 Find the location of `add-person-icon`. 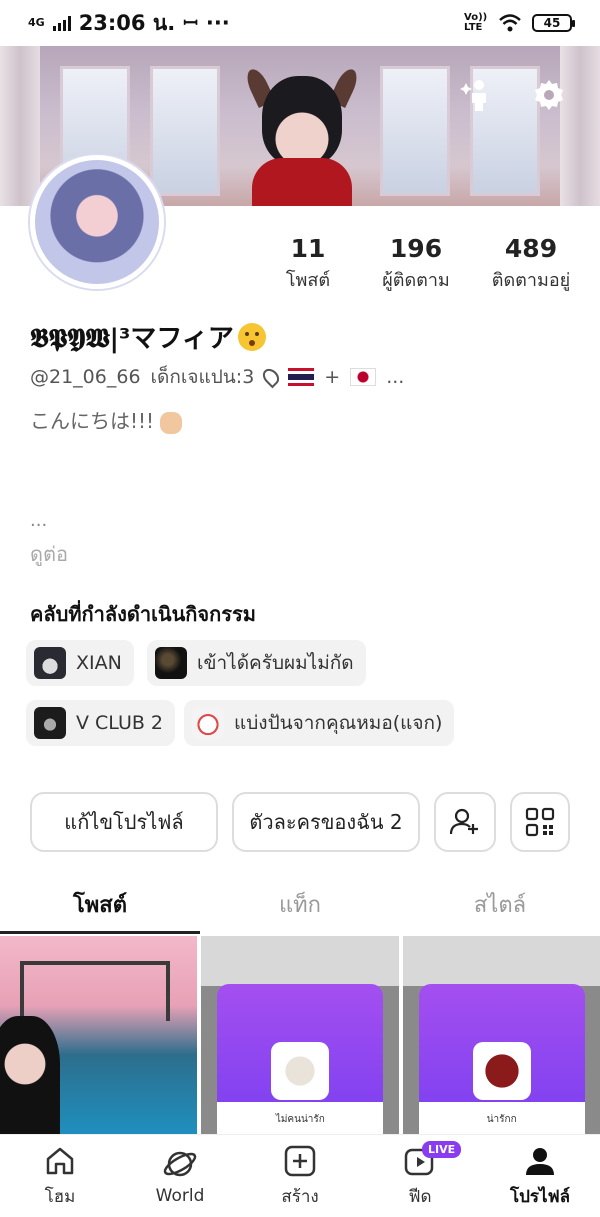

add-person-icon is located at coordinates (463, 821).